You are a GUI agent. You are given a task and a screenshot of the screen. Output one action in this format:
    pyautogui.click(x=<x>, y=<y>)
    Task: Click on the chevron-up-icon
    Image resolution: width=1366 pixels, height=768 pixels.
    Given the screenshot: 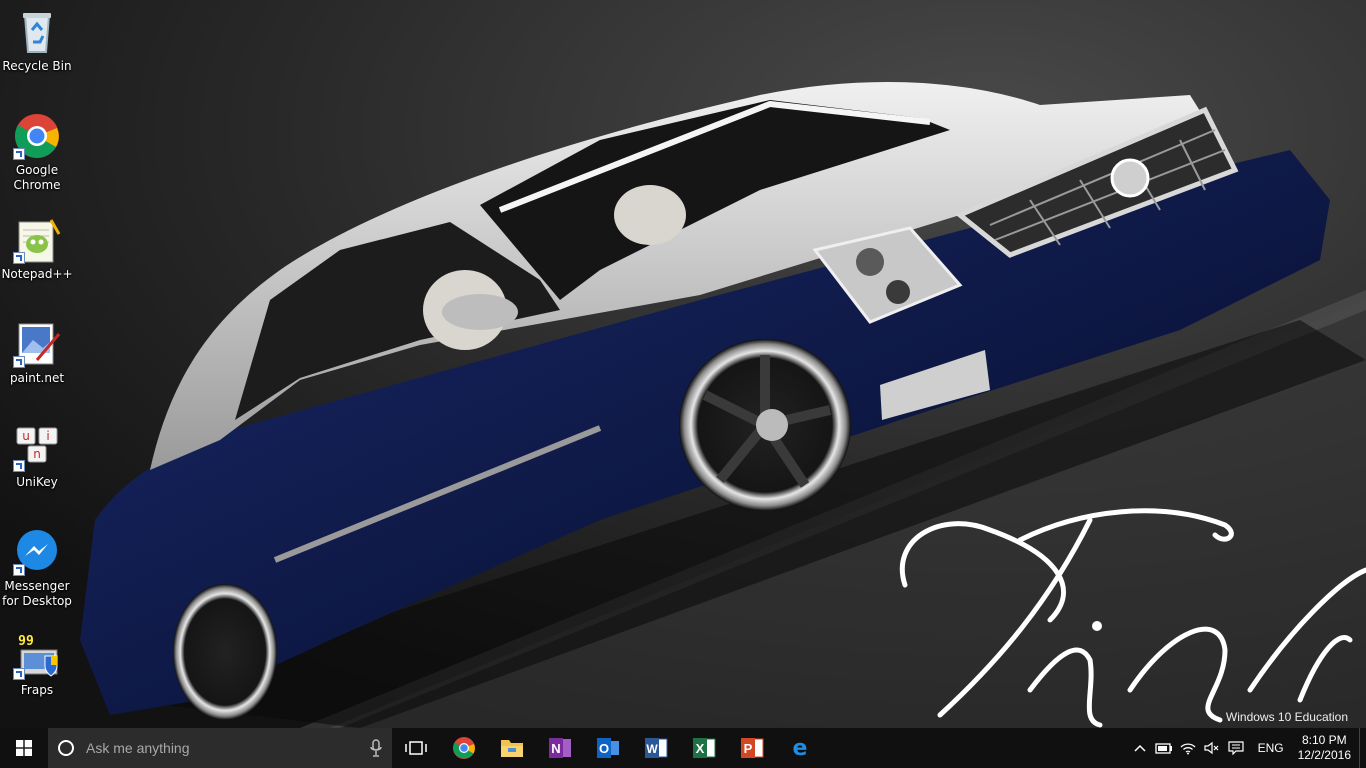 What is the action you would take?
    pyautogui.click(x=1140, y=748)
    